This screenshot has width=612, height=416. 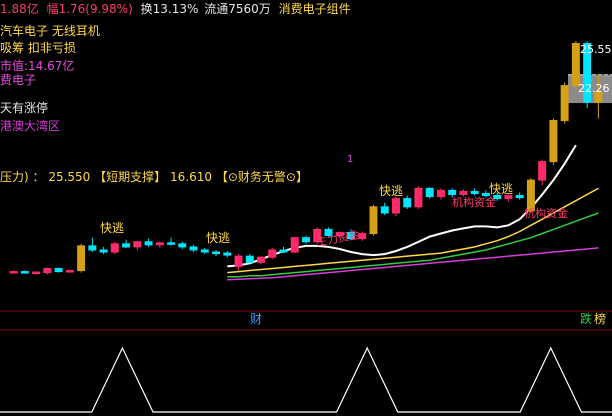 I want to click on ma-line-magenta, so click(x=413, y=264).